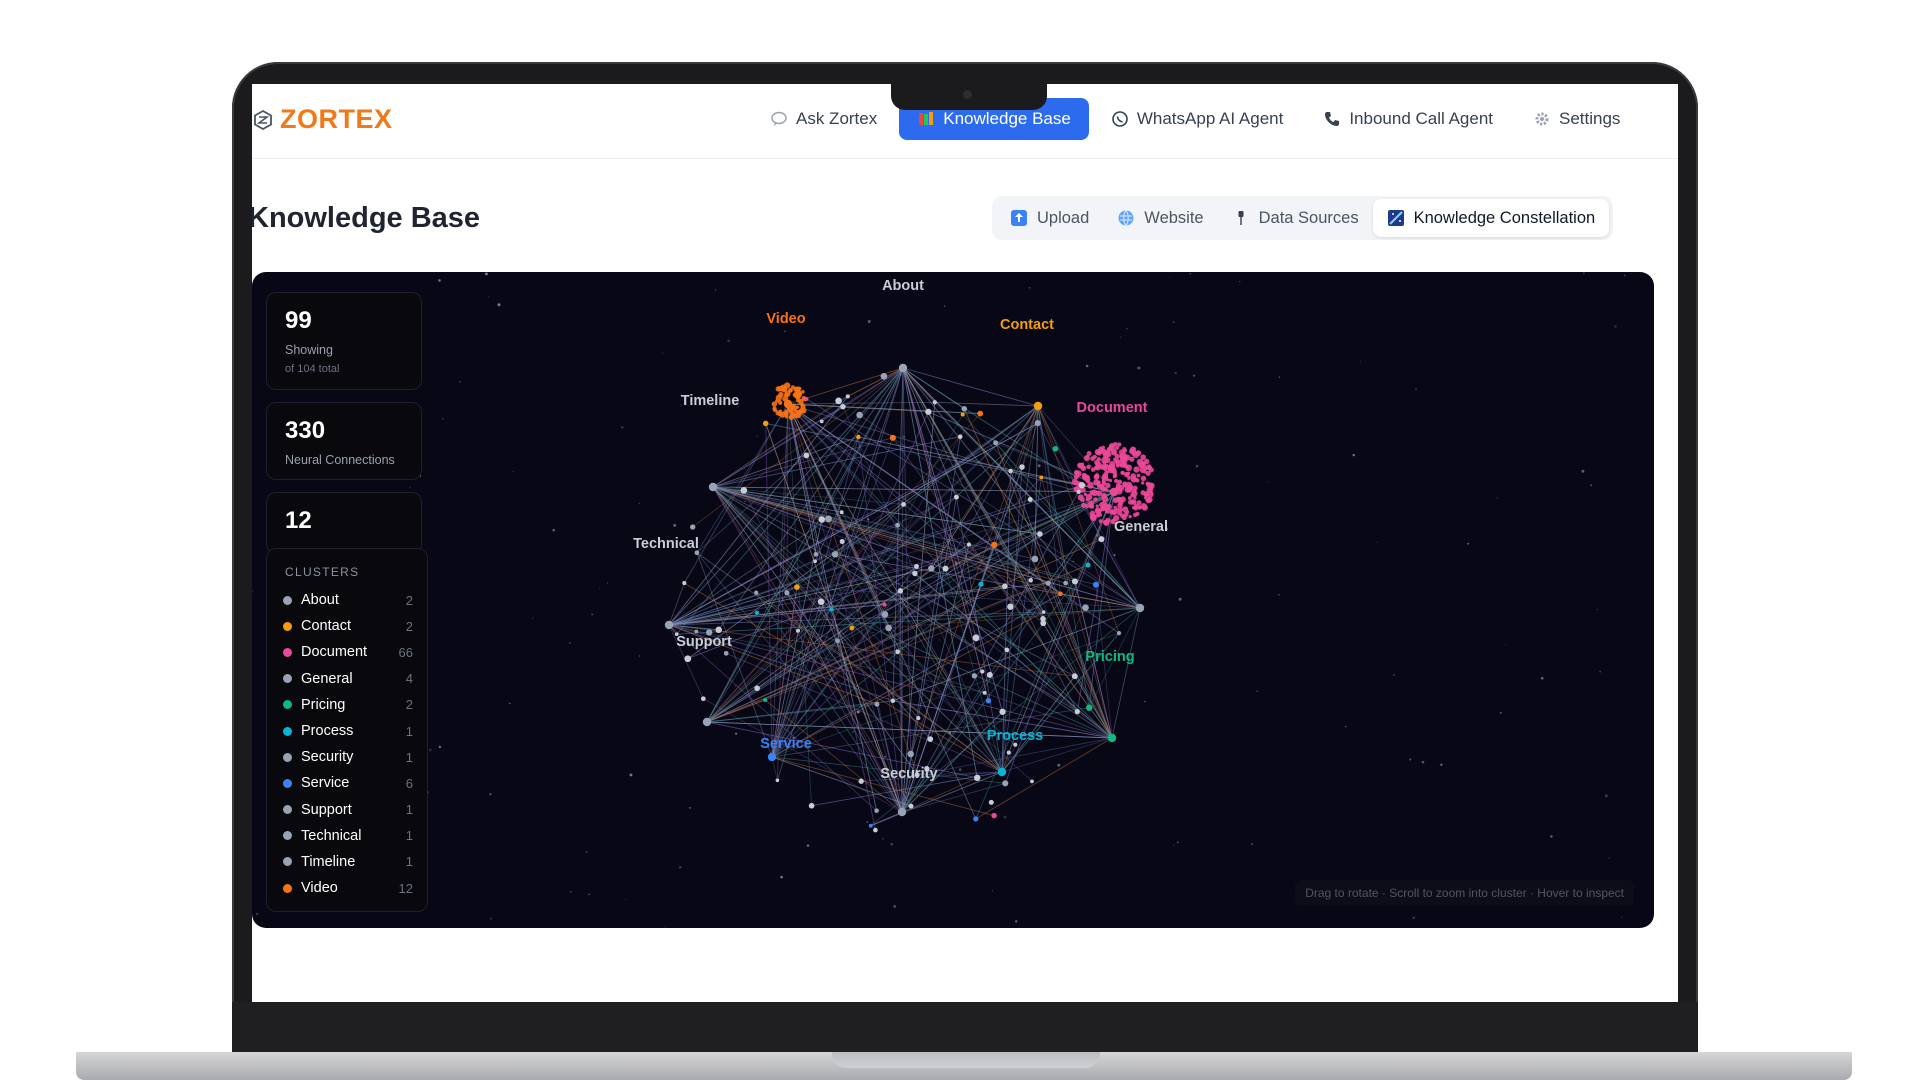 The image size is (1920, 1080). Describe the element at coordinates (1141, 527) in the screenshot. I see `graph-label-general: General` at that location.